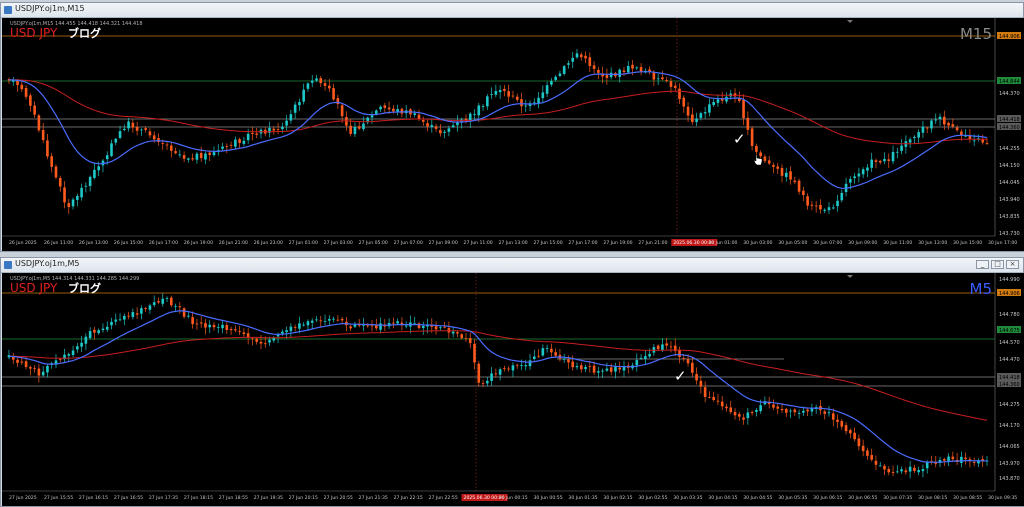 The image size is (1024, 507). Describe the element at coordinates (932, 498) in the screenshot. I see `time-axis-label: 30 Jun 08:15` at that location.